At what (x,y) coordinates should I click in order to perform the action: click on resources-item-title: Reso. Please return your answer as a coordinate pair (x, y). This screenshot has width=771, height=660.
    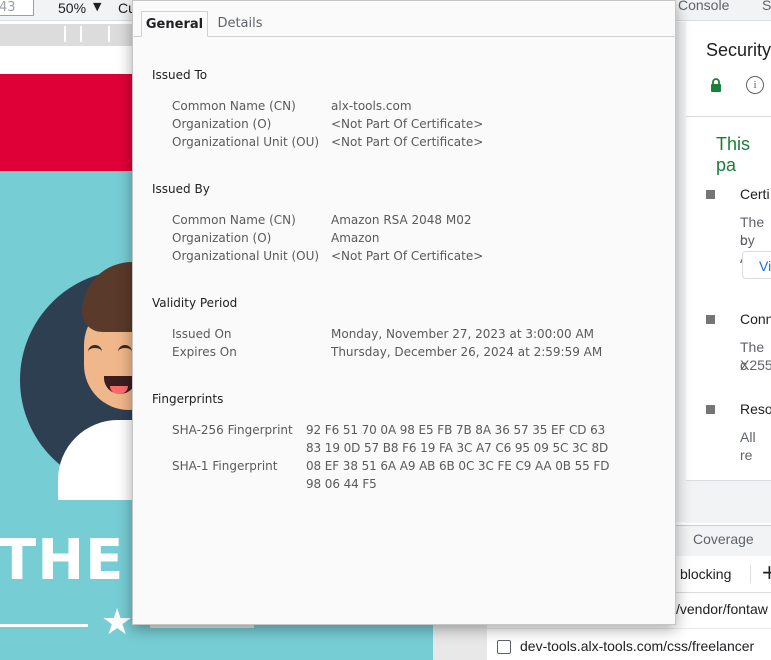
    Looking at the image, I should click on (755, 409).